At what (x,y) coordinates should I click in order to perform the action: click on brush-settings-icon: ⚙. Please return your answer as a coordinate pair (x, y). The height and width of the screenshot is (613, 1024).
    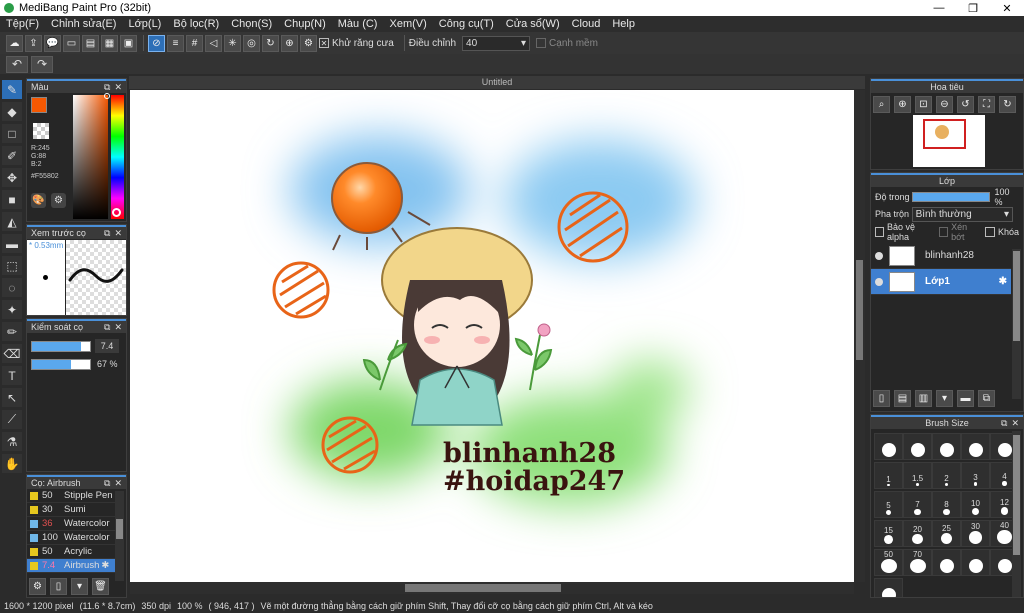
    Looking at the image, I should click on (37, 586).